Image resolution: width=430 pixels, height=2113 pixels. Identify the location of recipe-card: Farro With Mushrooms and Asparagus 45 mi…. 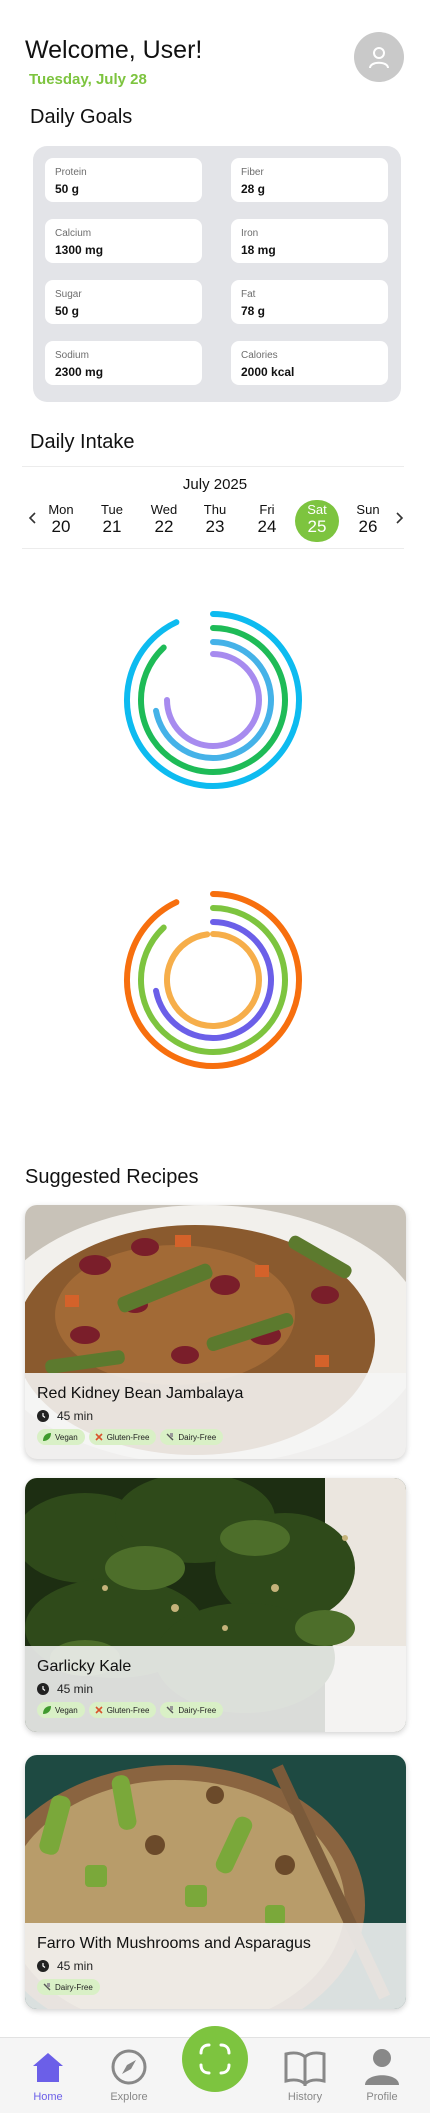
(215, 1882).